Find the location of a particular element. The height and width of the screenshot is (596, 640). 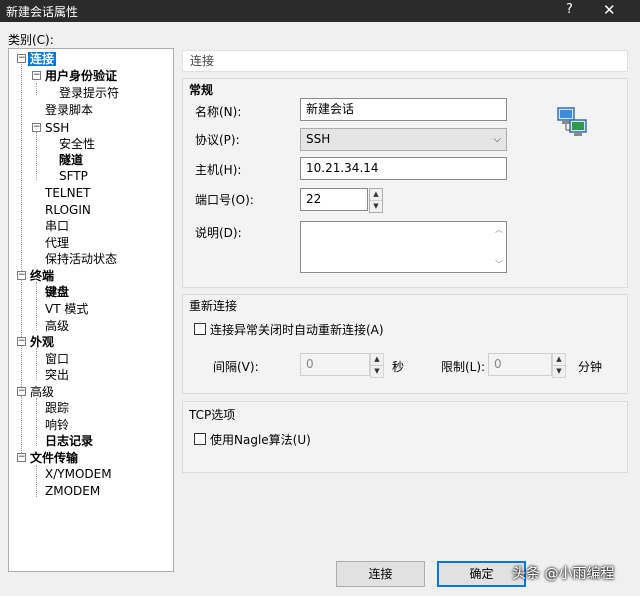

watermark: 头条 @小雨编程 is located at coordinates (563, 574).